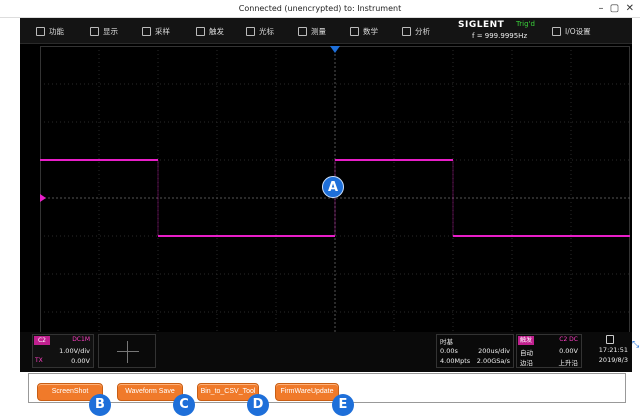 The height and width of the screenshot is (416, 640). Describe the element at coordinates (43, 198) in the screenshot. I see `channel-level-marker` at that location.